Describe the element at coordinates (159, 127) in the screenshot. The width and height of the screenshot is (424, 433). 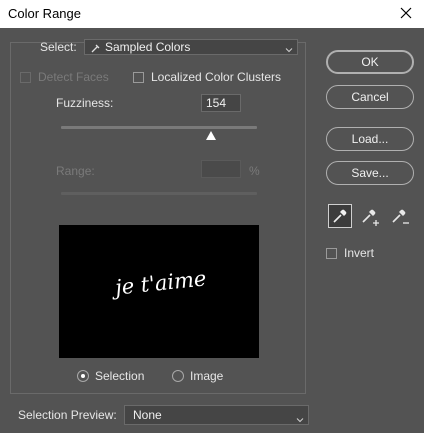
I see `fuzziness-slider-track` at that location.